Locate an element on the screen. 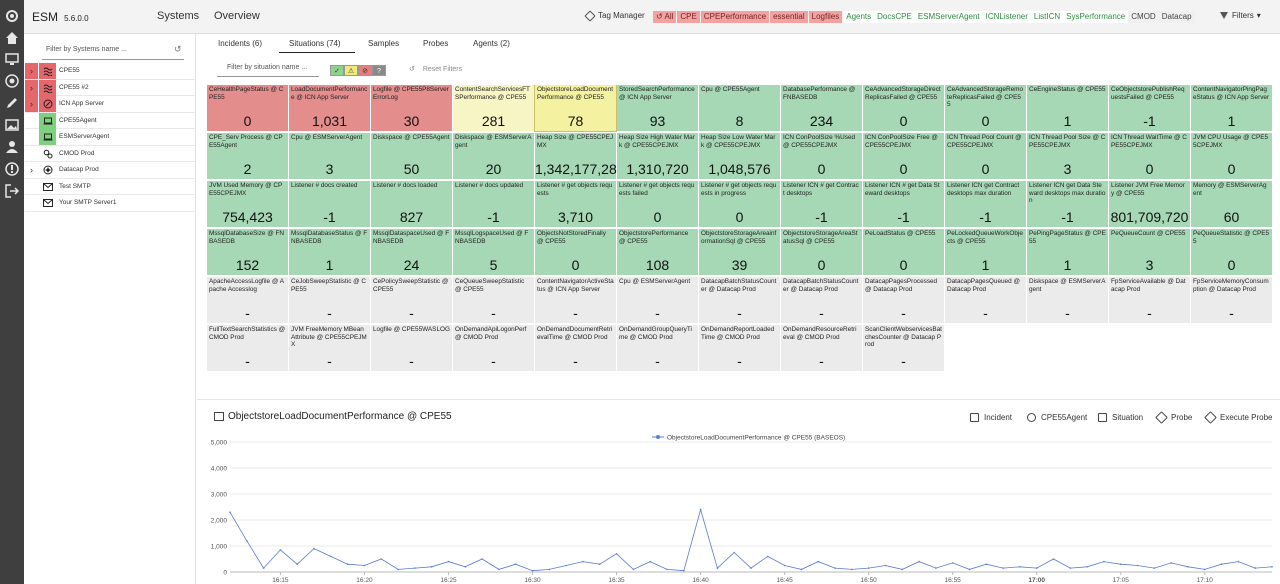  system-item-esmserveragent: ESMServerAgent is located at coordinates (110, 137).